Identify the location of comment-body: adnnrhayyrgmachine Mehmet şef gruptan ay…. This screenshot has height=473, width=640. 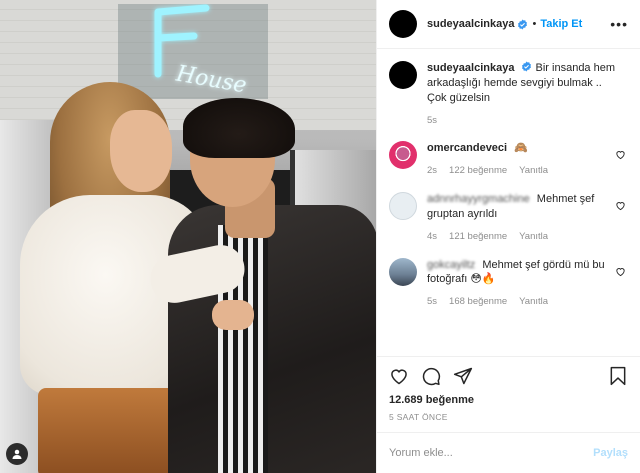
(521, 218).